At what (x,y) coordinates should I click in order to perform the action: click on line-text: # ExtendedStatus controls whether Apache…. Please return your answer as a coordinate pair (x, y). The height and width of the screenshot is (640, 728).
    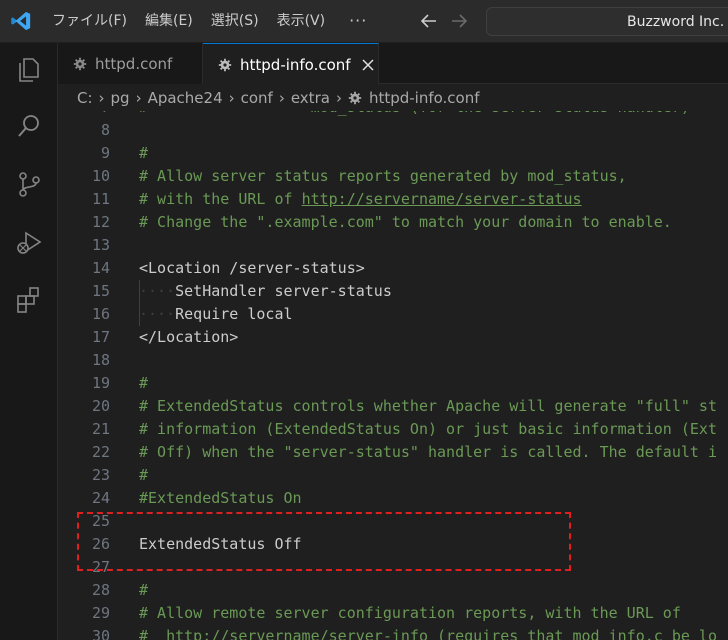
    Looking at the image, I should click on (428, 406).